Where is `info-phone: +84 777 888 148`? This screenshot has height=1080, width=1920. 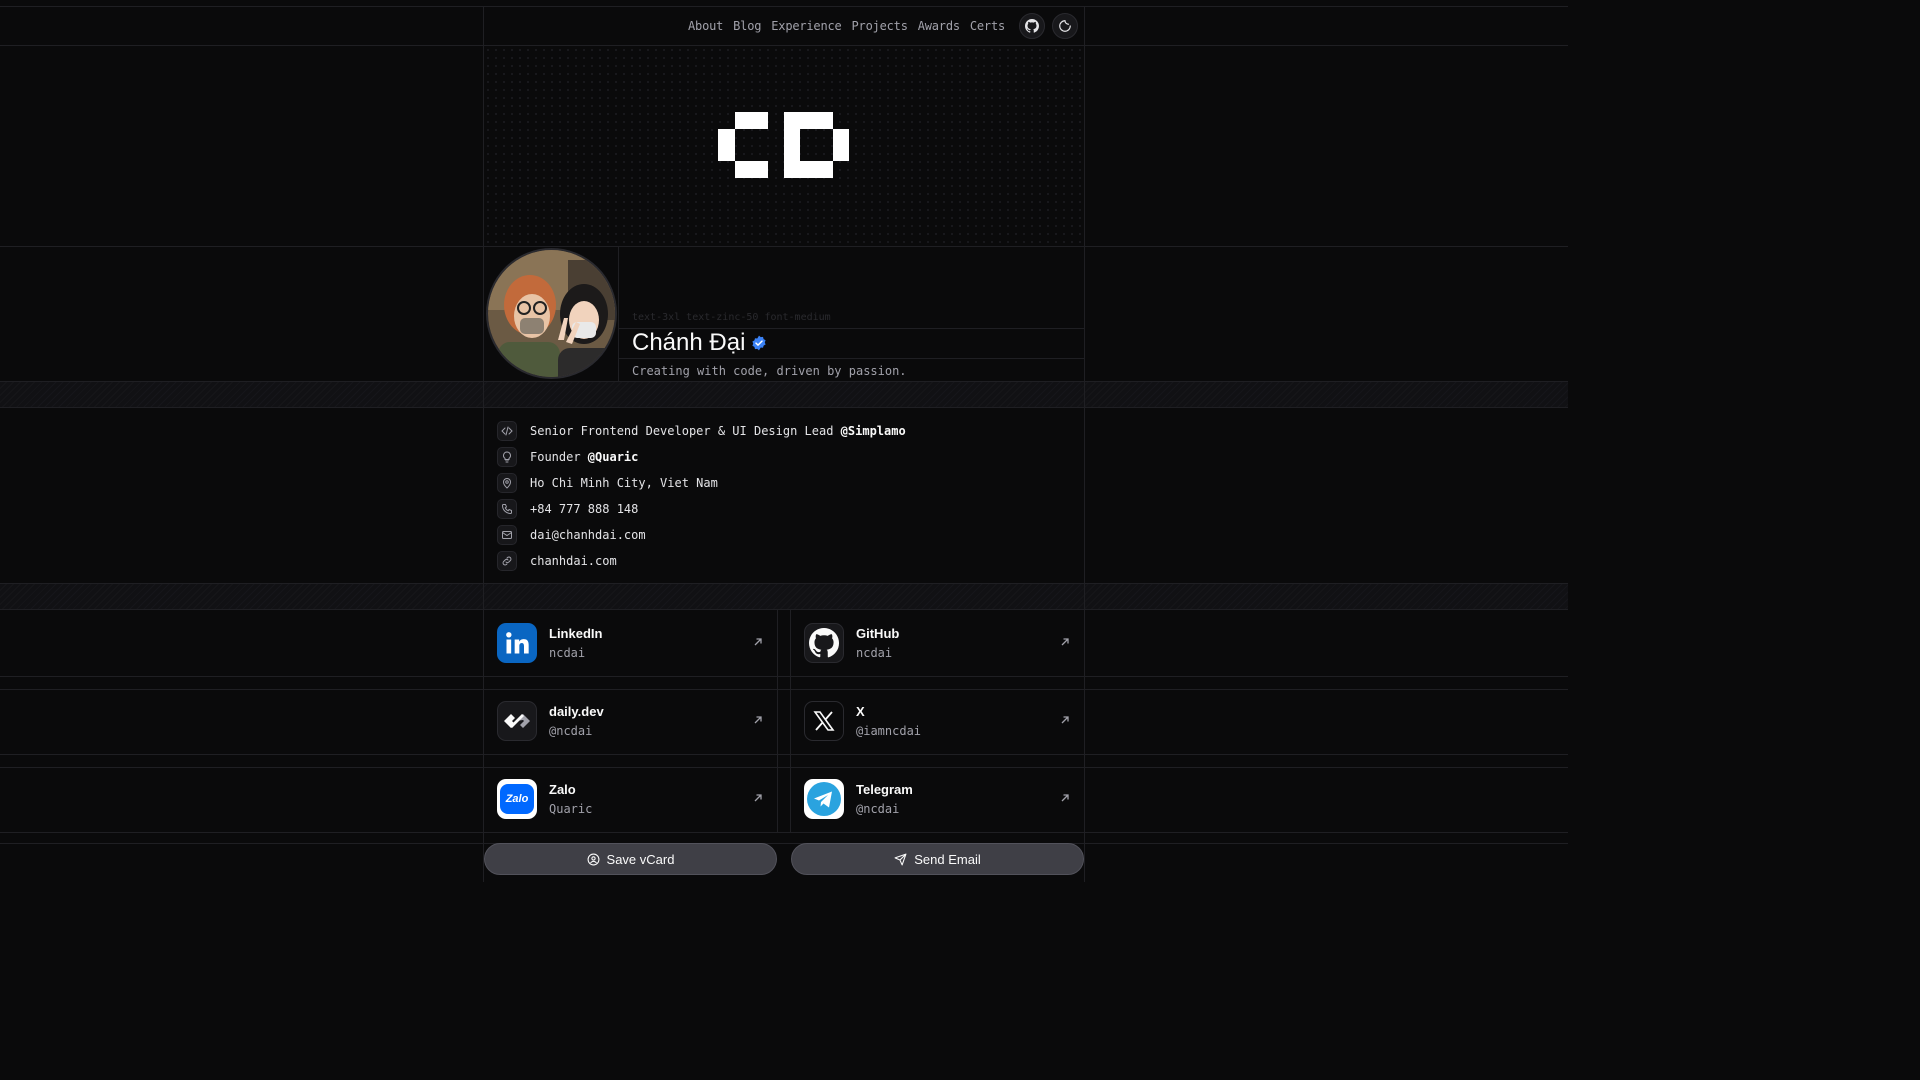 info-phone: +84 777 888 148 is located at coordinates (567, 509).